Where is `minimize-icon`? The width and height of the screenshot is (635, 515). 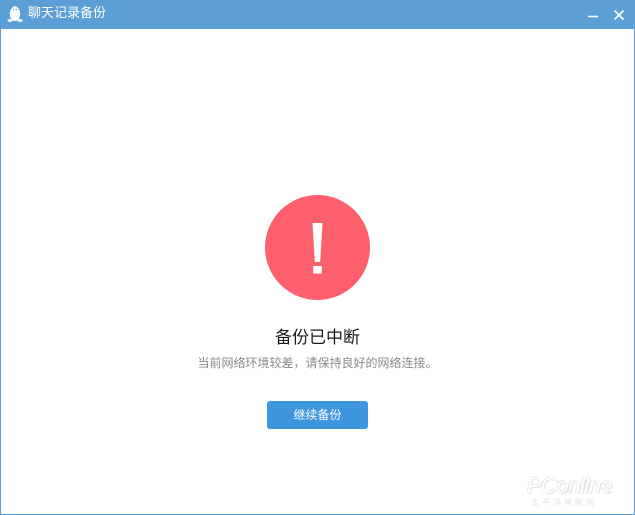 minimize-icon is located at coordinates (593, 15).